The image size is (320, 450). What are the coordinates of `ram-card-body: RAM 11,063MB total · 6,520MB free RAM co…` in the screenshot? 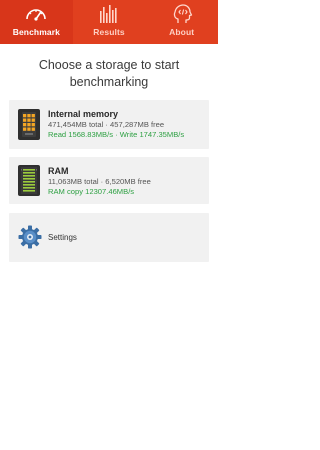 It's located at (126, 181).